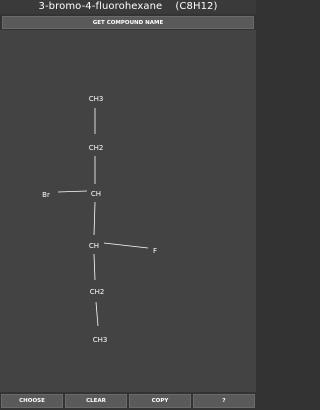 This screenshot has height=410, width=320. What do you see at coordinates (72, 191) in the screenshot?
I see `bond-br-ch` at bounding box center [72, 191].